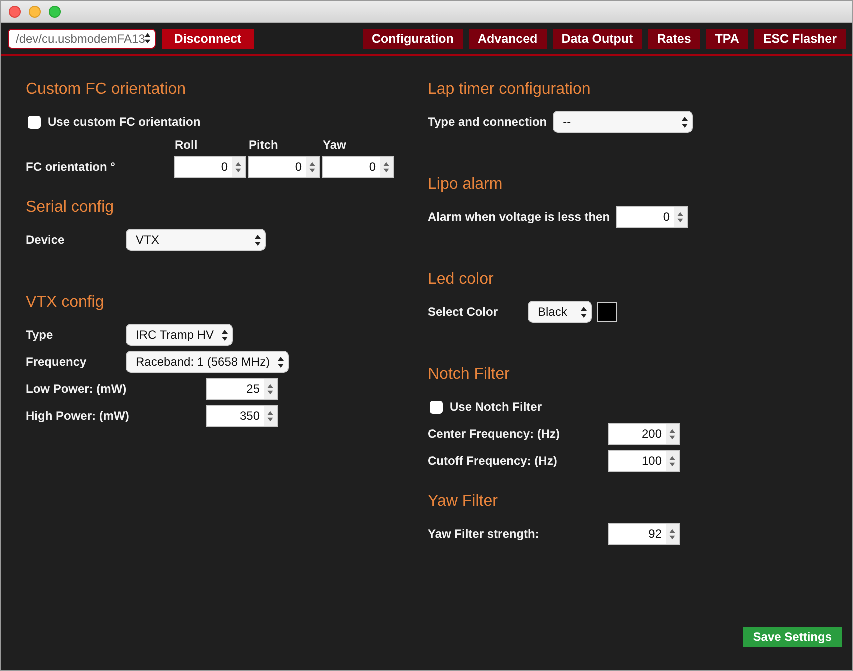 The image size is (853, 671). Describe the element at coordinates (40, 335) in the screenshot. I see `field-label: Type` at that location.